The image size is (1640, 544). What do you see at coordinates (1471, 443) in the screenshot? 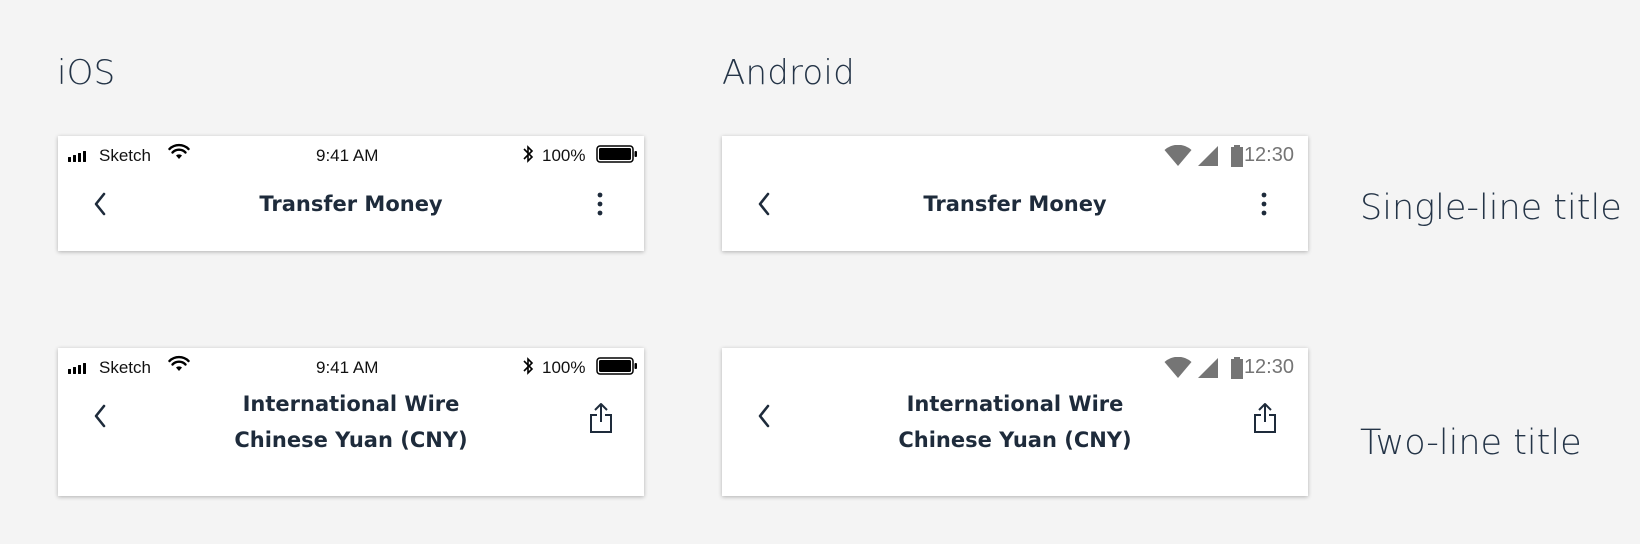
I see `two-line-title-label: Two-line title` at bounding box center [1471, 443].